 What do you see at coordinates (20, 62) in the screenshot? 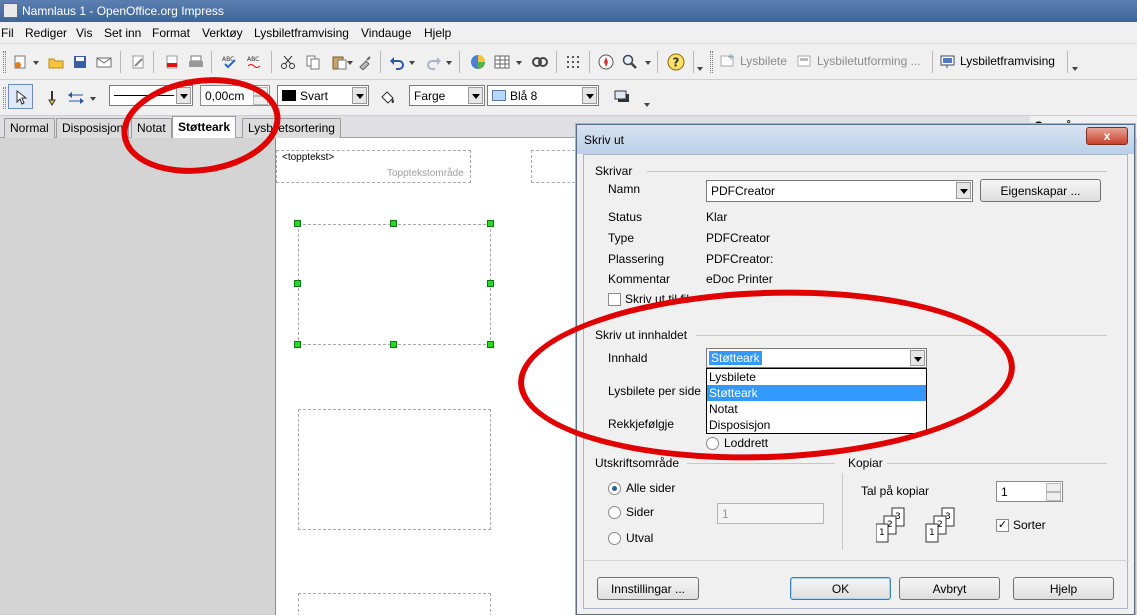
I see `new-document-icon` at bounding box center [20, 62].